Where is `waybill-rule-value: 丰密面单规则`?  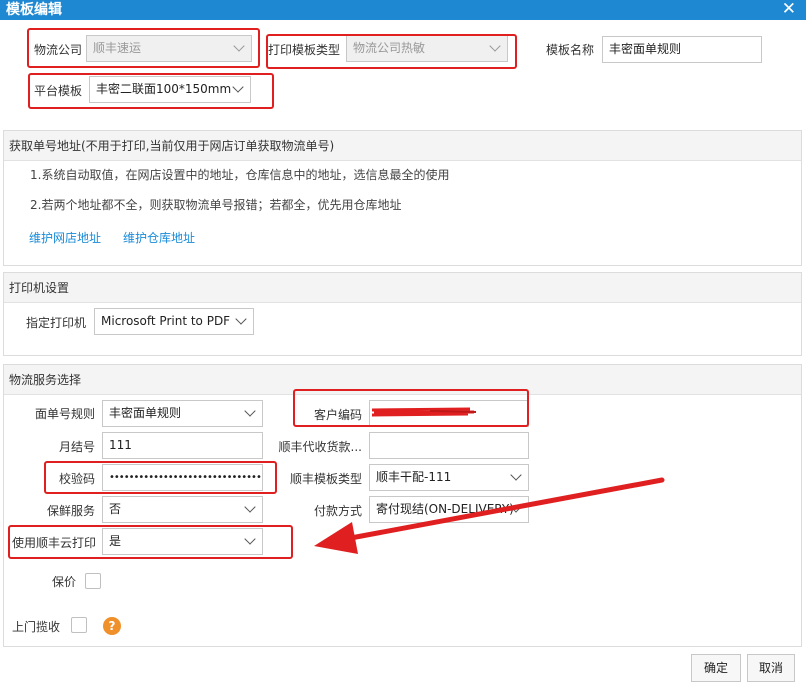
waybill-rule-value: 丰密面单规则 is located at coordinates (145, 413).